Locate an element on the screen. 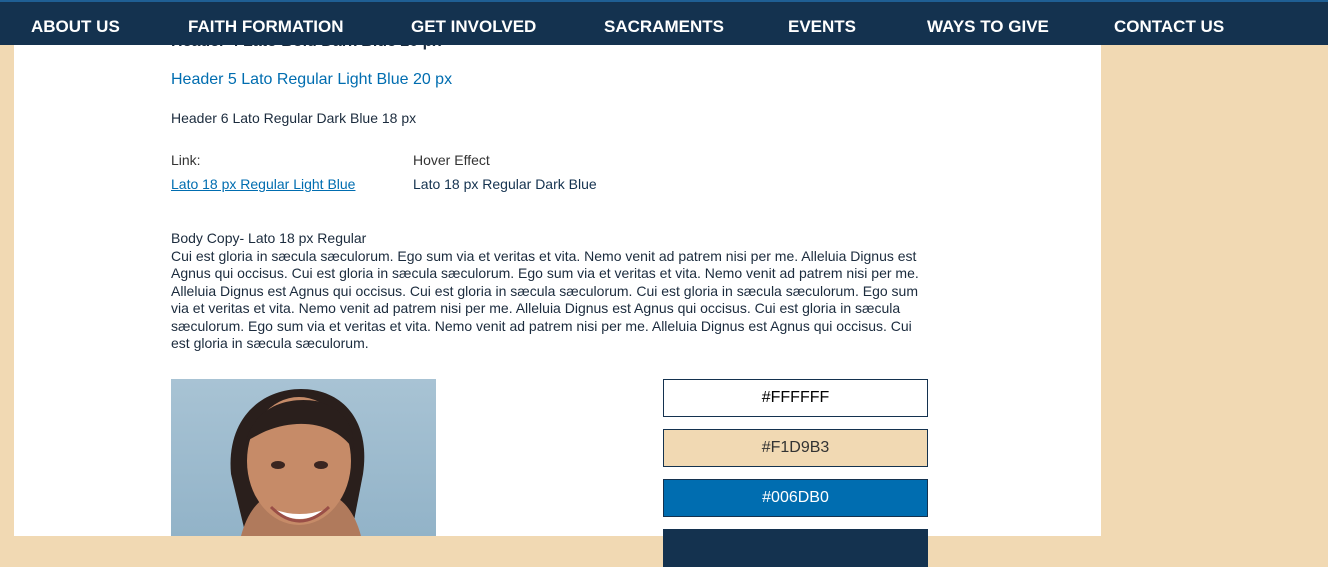  hover-effect-label: Hover Effect is located at coordinates (451, 160).